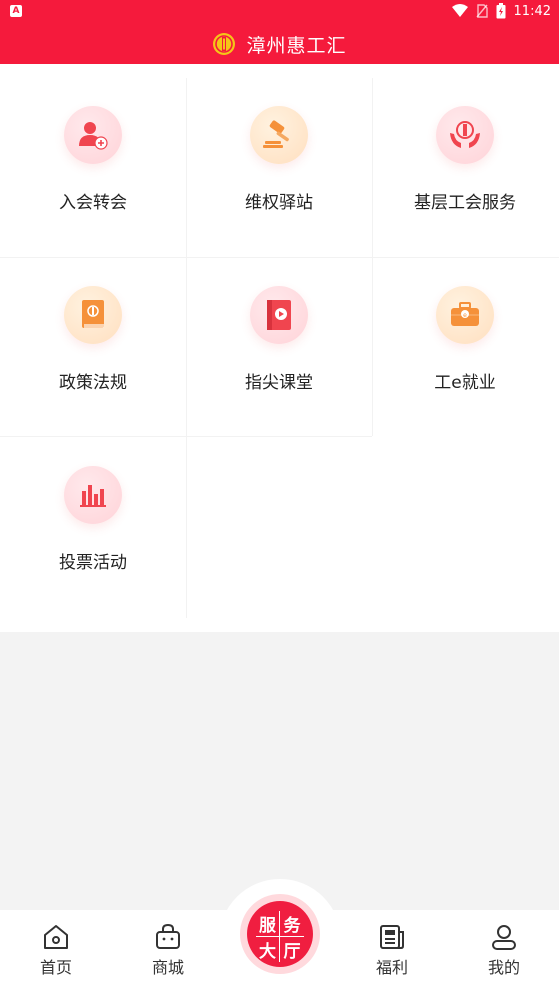 The height and width of the screenshot is (995, 559). I want to click on header-bar: A 11:42 漳州惠工汇, so click(279, 32).